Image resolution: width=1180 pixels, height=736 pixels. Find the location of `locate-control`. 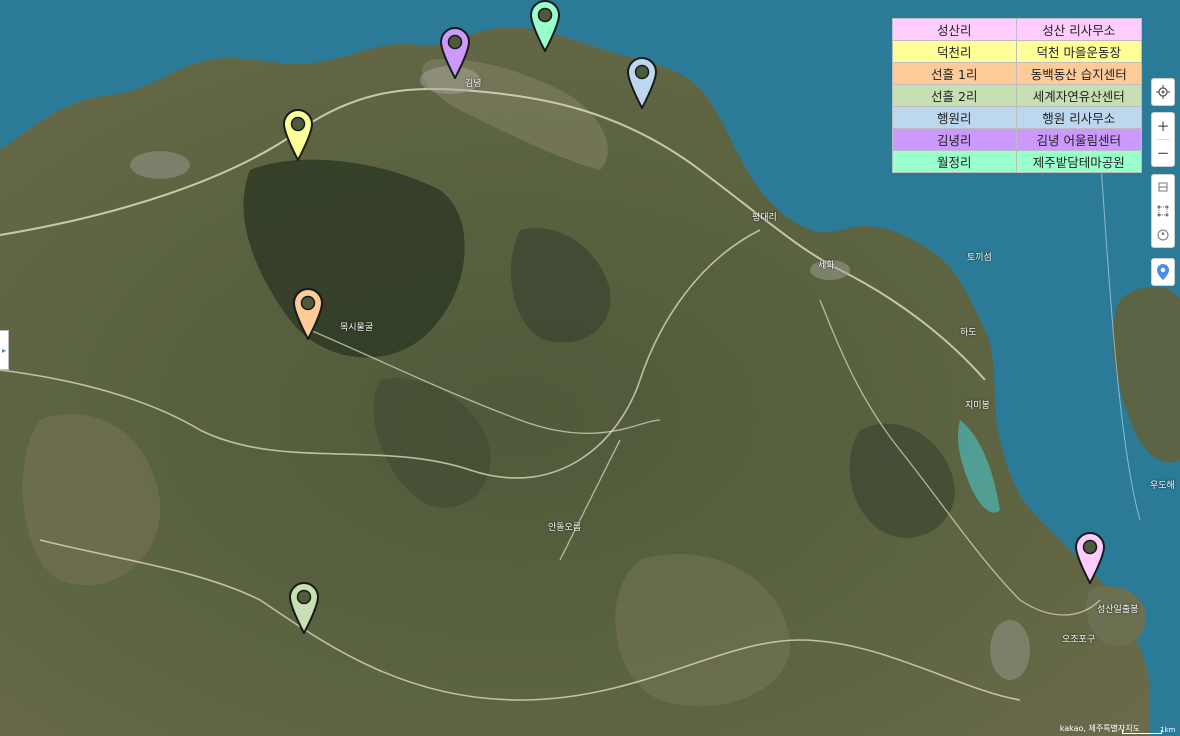

locate-control is located at coordinates (1163, 92).